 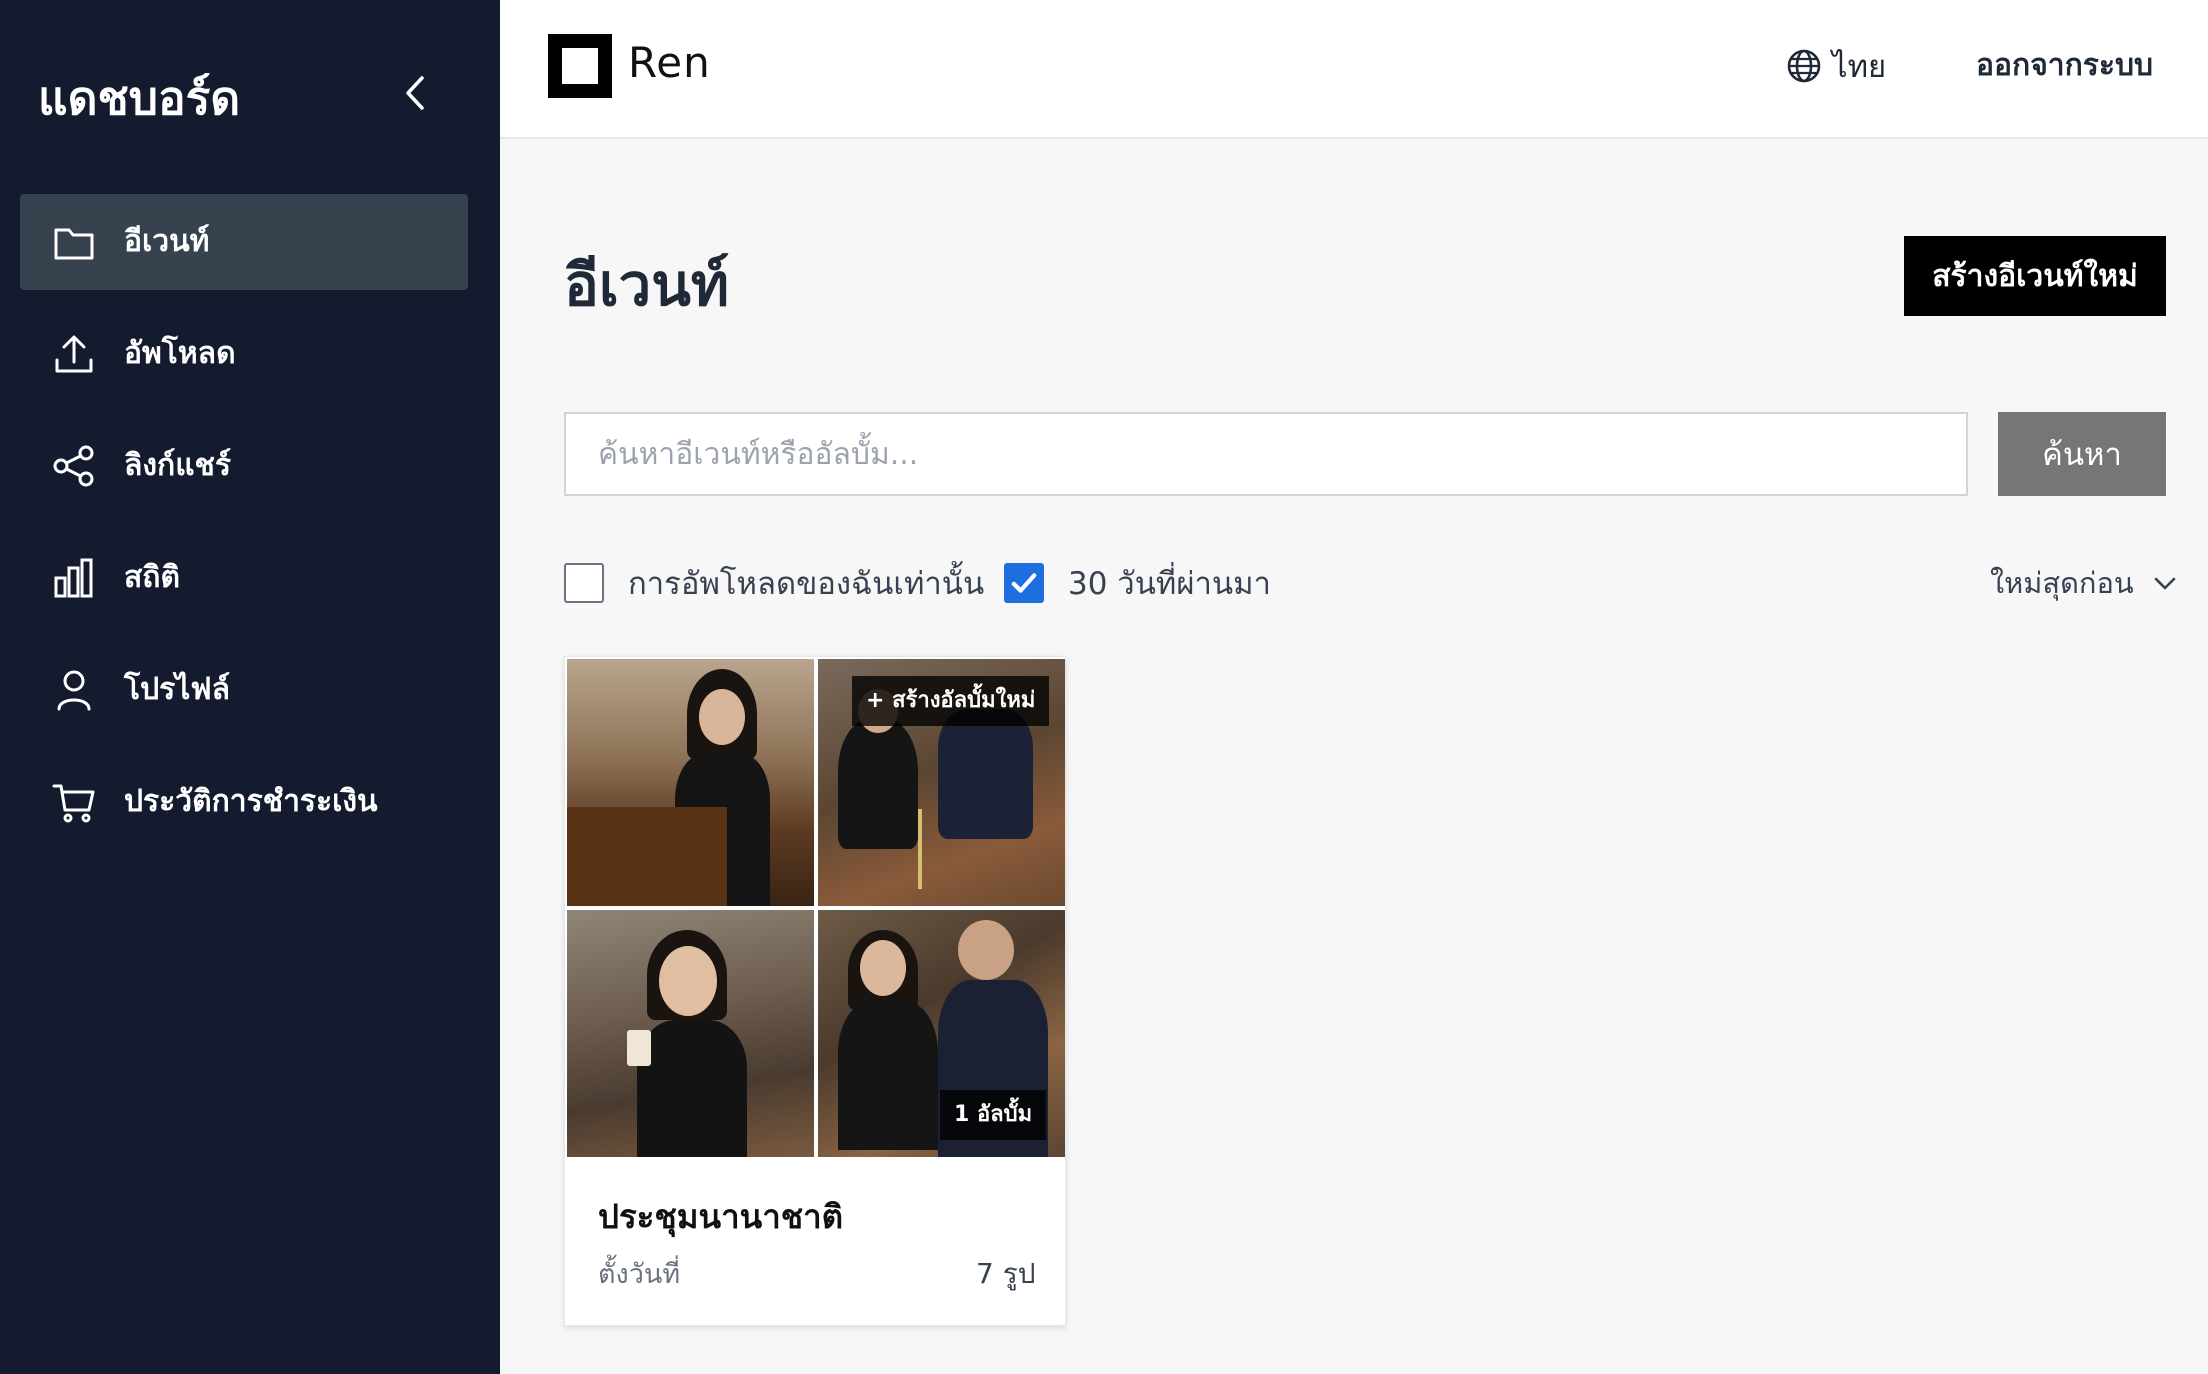 I want to click on album-count-badge: 1 อัลบั้ม, so click(x=993, y=1115).